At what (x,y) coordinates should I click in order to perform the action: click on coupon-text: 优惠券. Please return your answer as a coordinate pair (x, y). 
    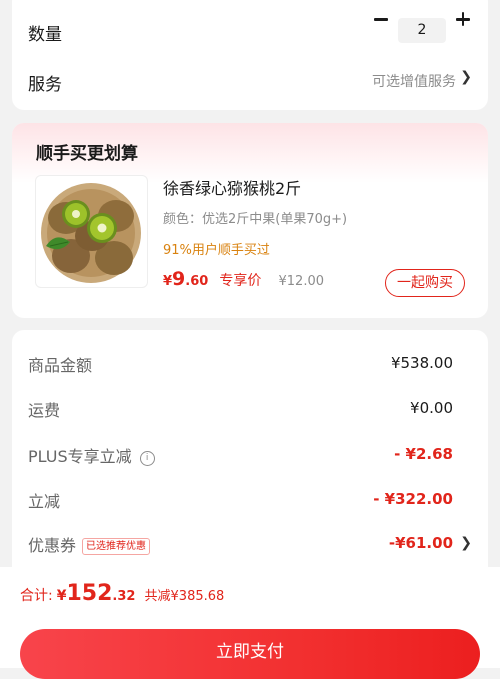
    Looking at the image, I should click on (52, 545).